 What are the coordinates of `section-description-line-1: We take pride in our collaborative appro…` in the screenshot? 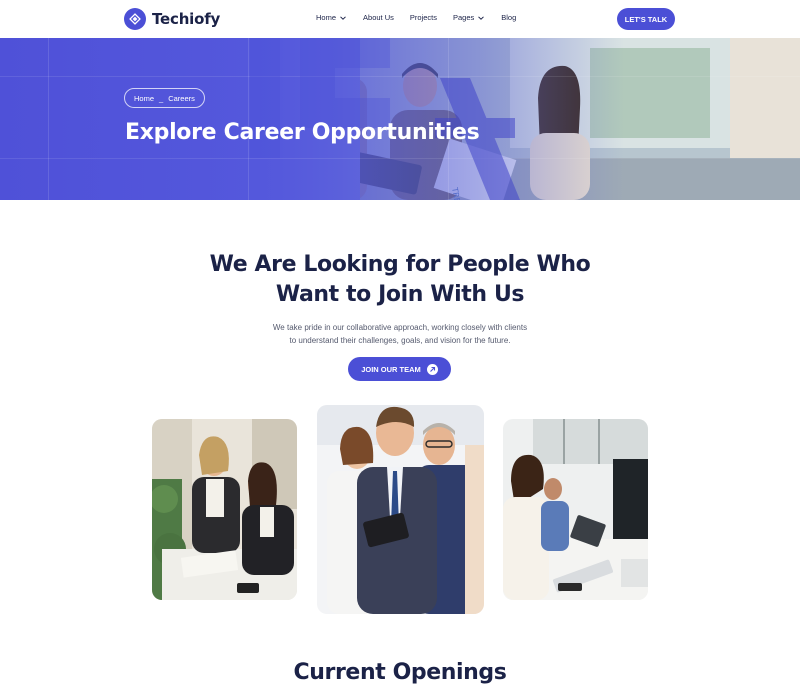 It's located at (400, 327).